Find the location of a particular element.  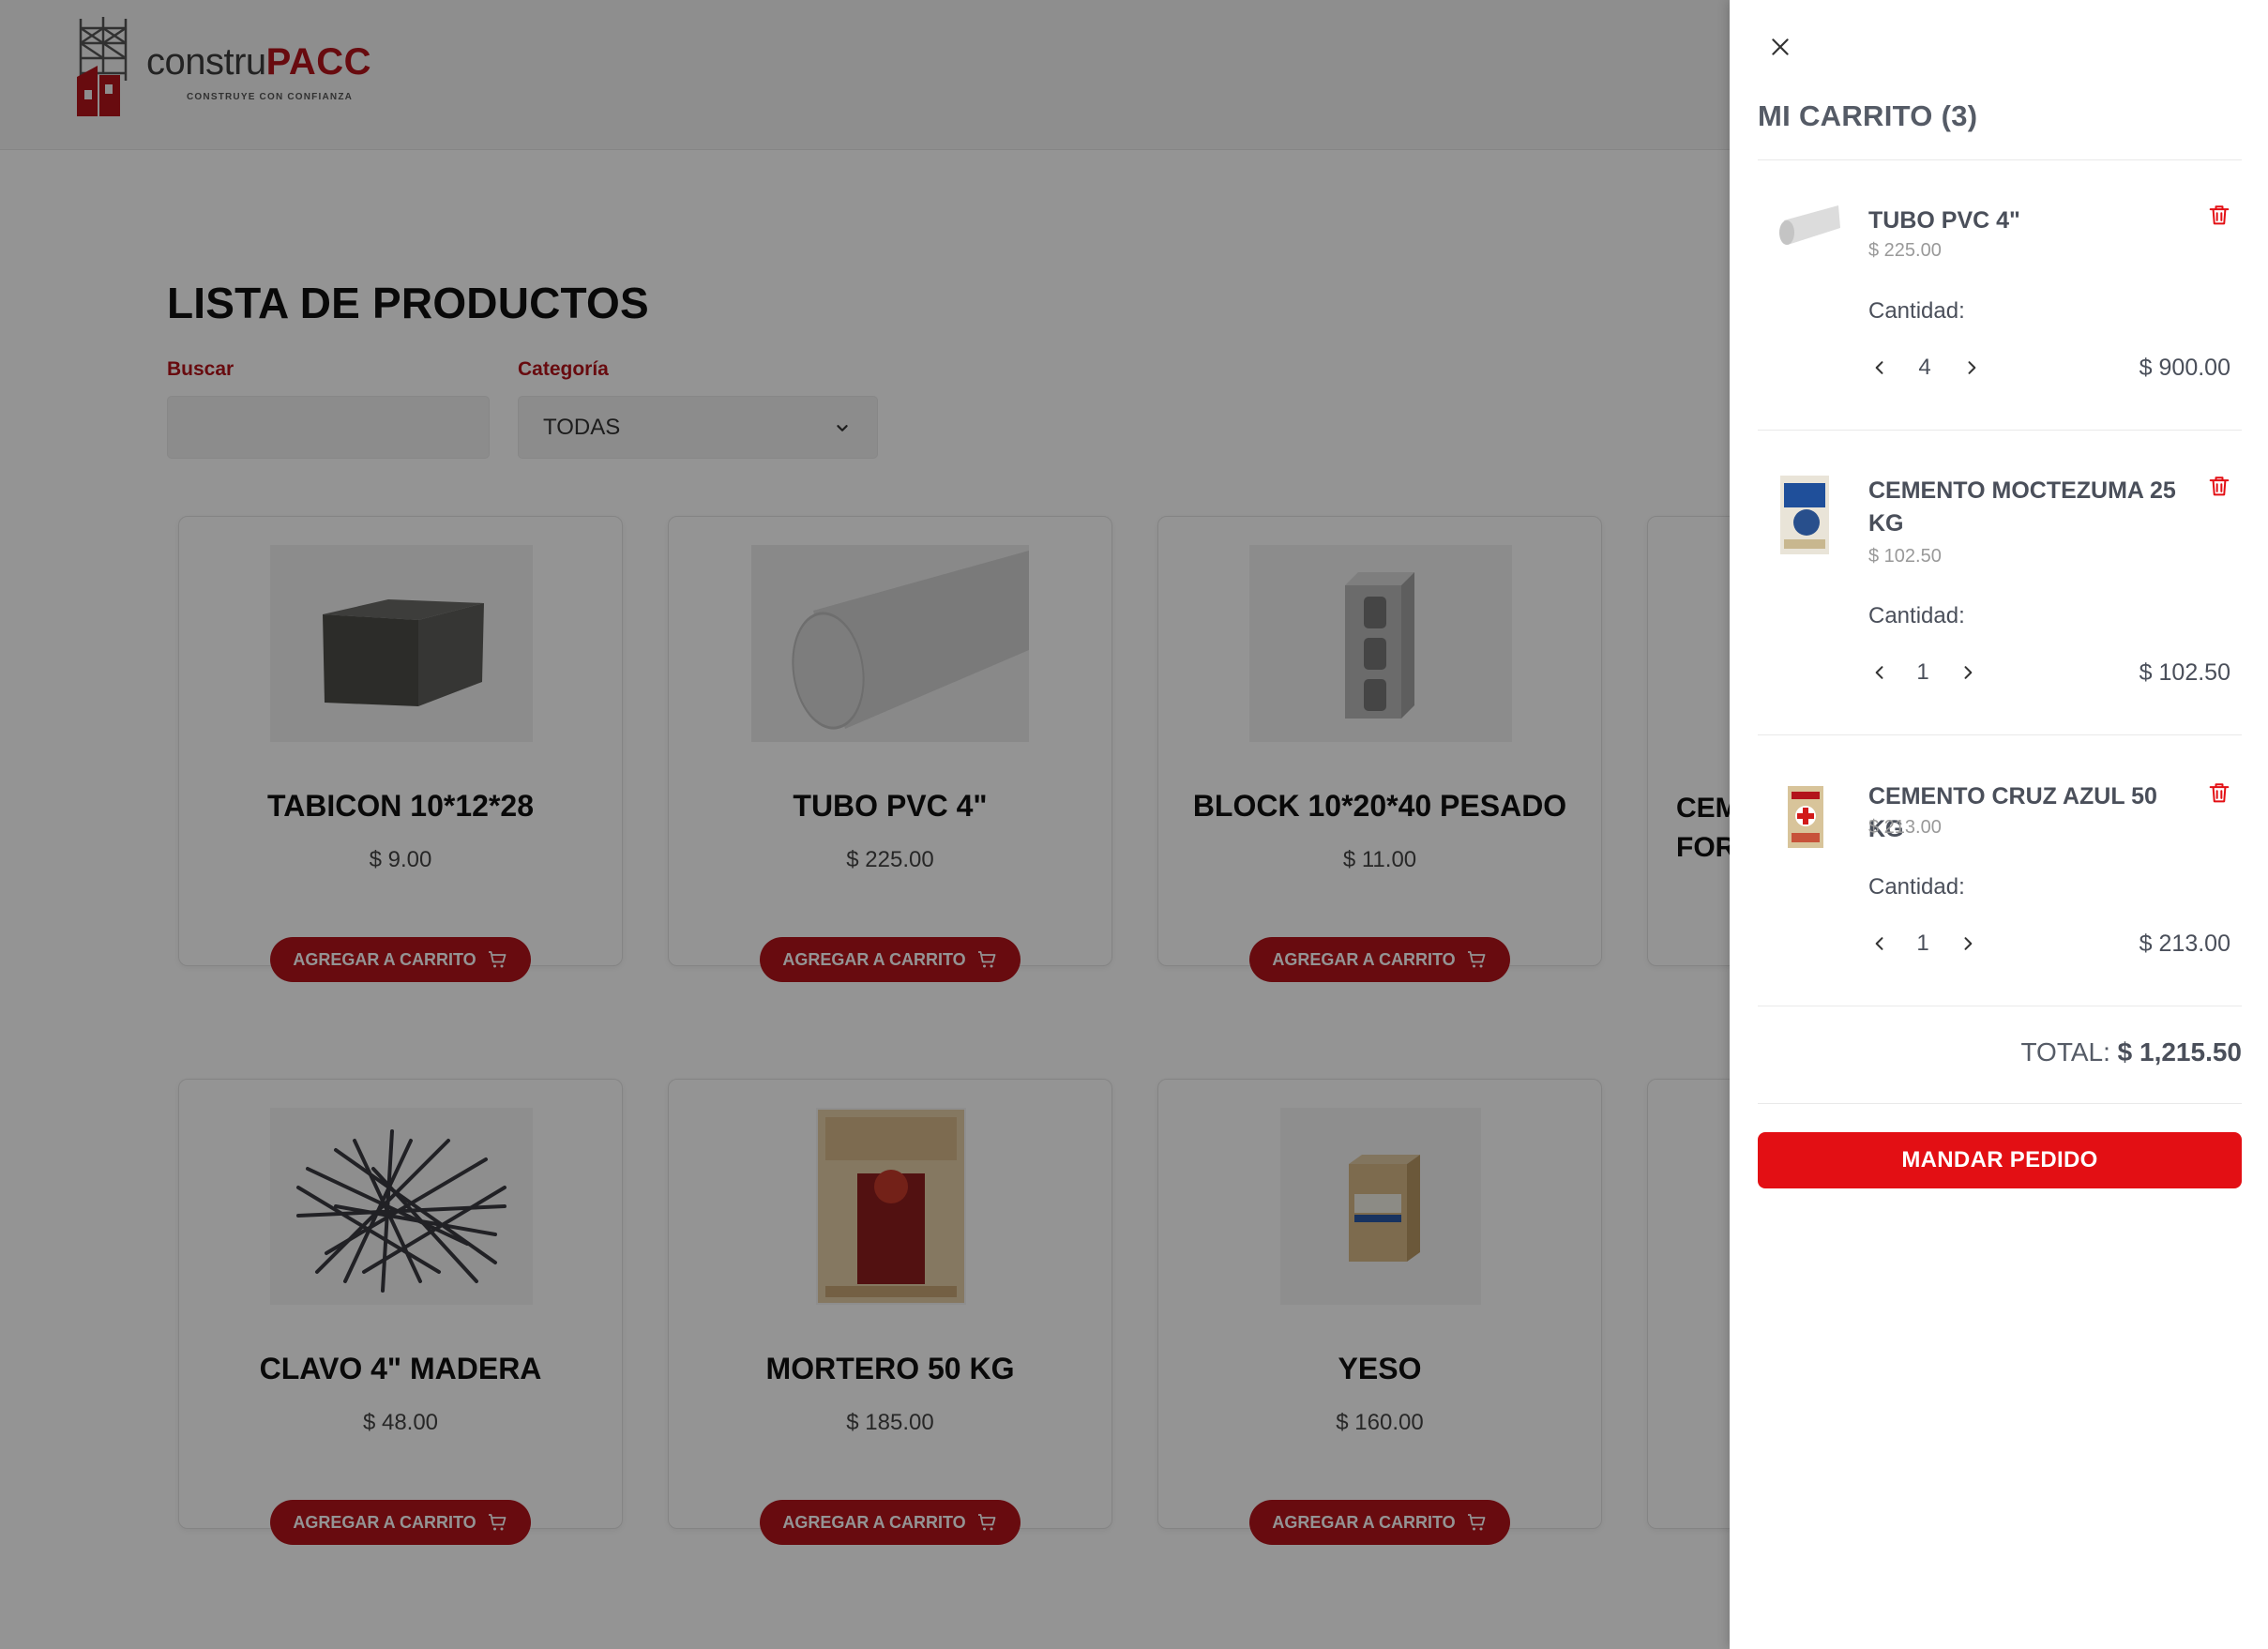

send-order-button: MANDAR PEDIDO is located at coordinates (2000, 1160).